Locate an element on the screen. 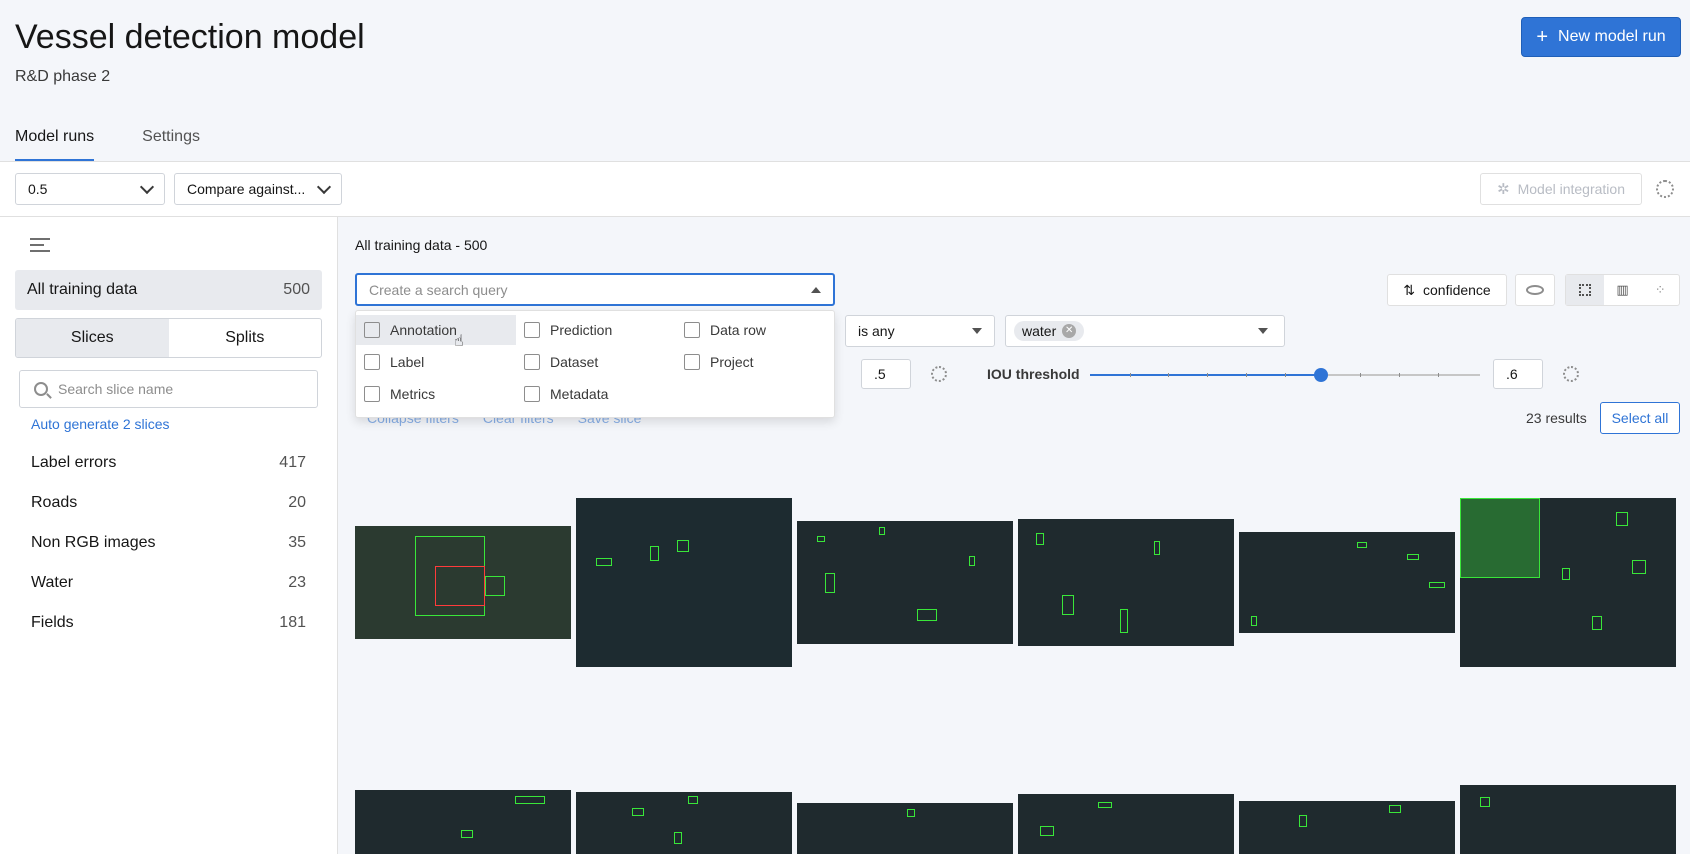 The width and height of the screenshot is (1690, 854). close-icon: ✕ is located at coordinates (1069, 331).